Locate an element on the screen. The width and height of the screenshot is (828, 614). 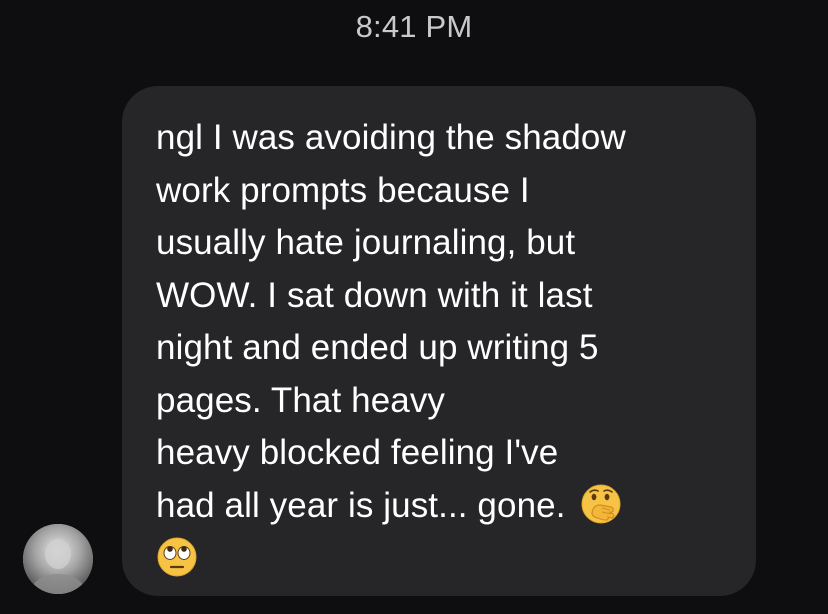
avatar is located at coordinates (58, 559).